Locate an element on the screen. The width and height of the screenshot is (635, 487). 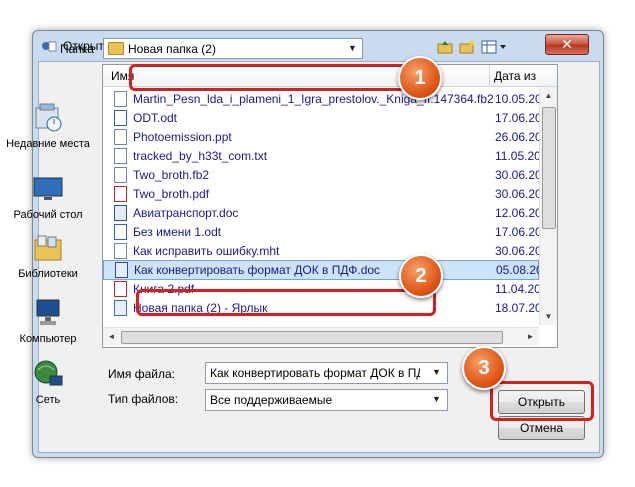
place-label: Недавние места is located at coordinates (48, 144).